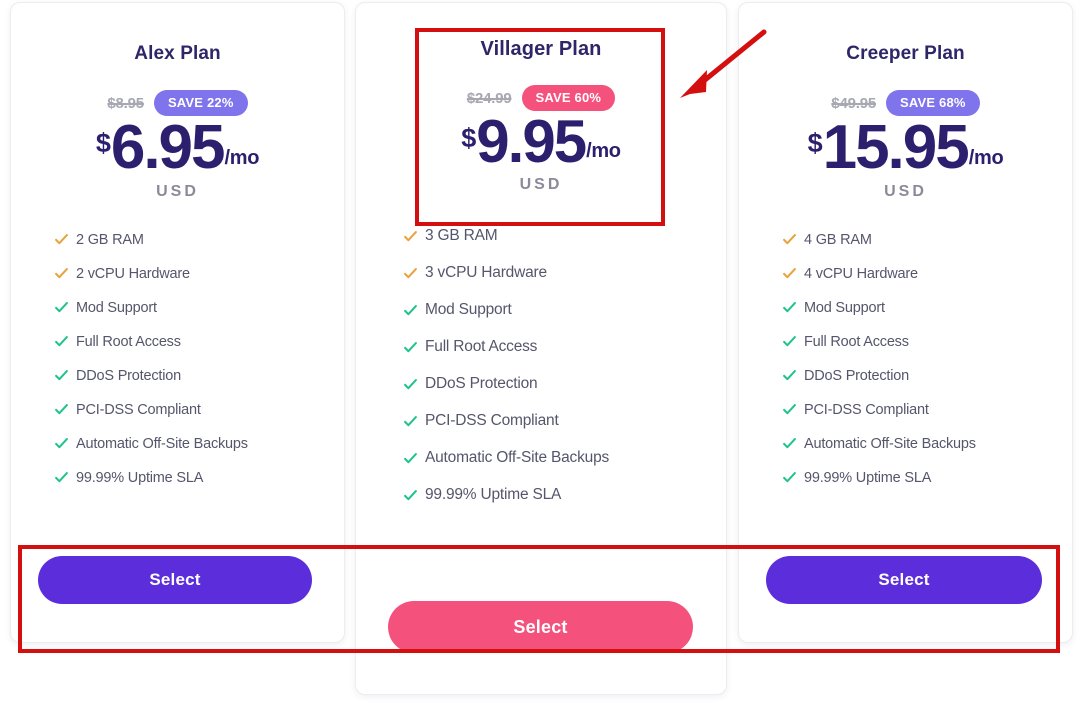 This screenshot has width=1083, height=703. I want to click on feature-label: 2 vCPU Hardware, so click(133, 273).